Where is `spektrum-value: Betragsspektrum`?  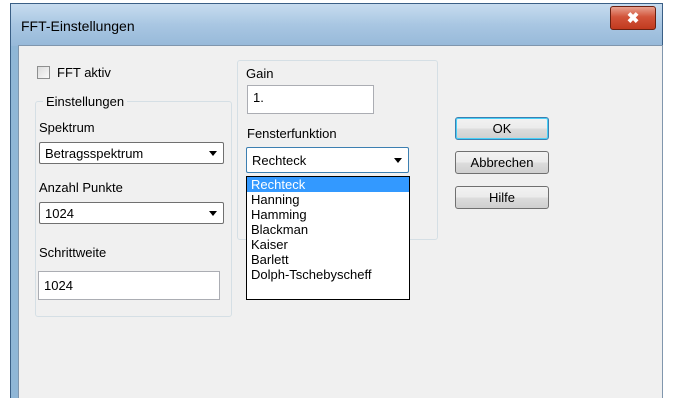 spektrum-value: Betragsspektrum is located at coordinates (94, 153).